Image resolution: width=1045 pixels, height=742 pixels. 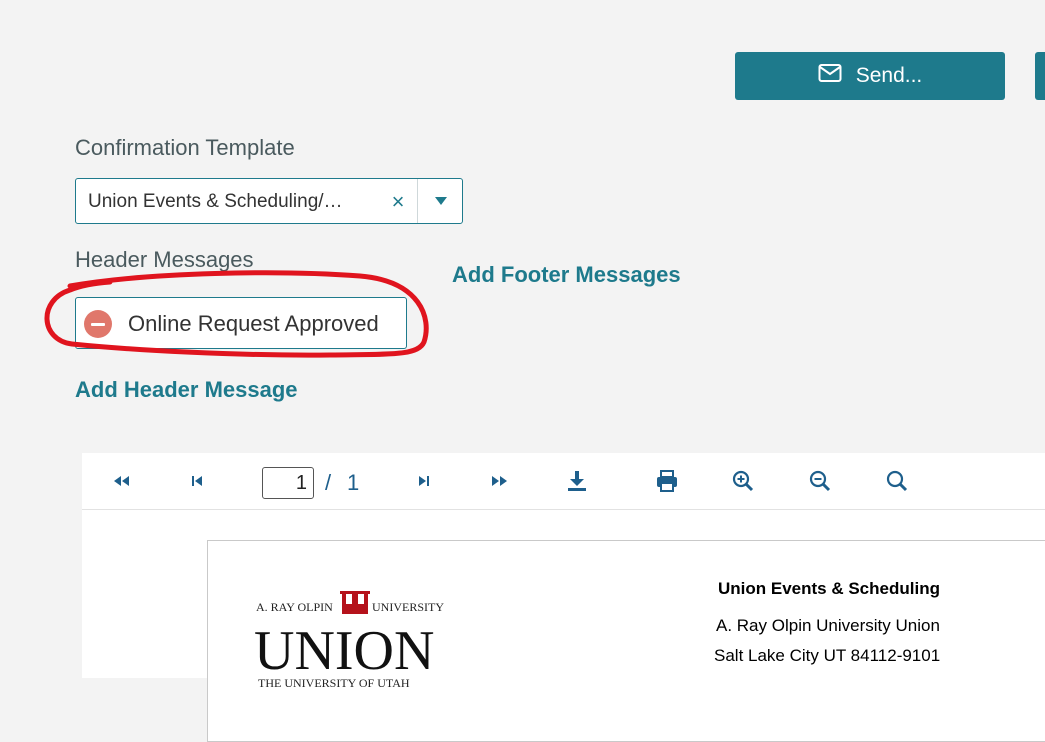 What do you see at coordinates (197, 481) in the screenshot?
I see `previous-page-icon` at bounding box center [197, 481].